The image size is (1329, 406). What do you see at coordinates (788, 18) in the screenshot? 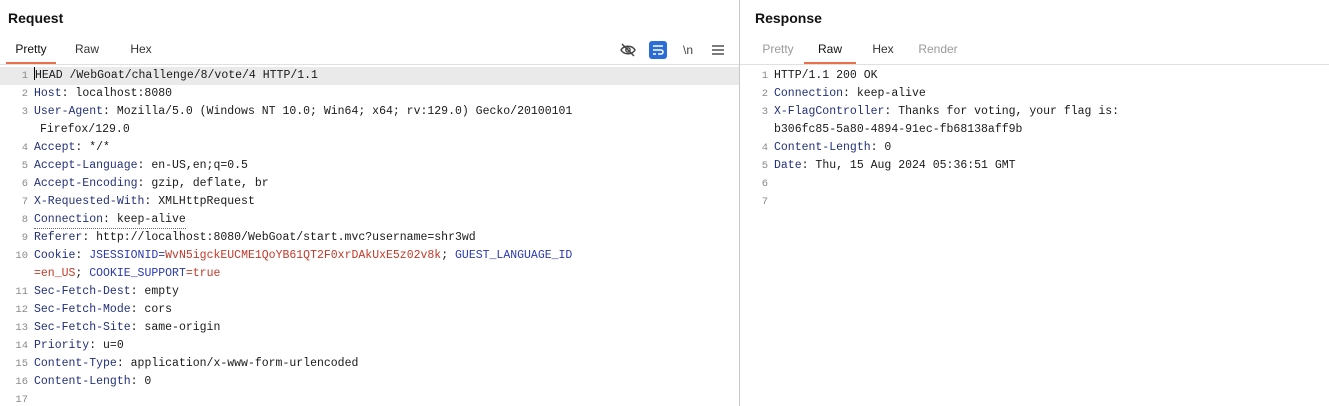
I see `response-title: Response` at bounding box center [788, 18].